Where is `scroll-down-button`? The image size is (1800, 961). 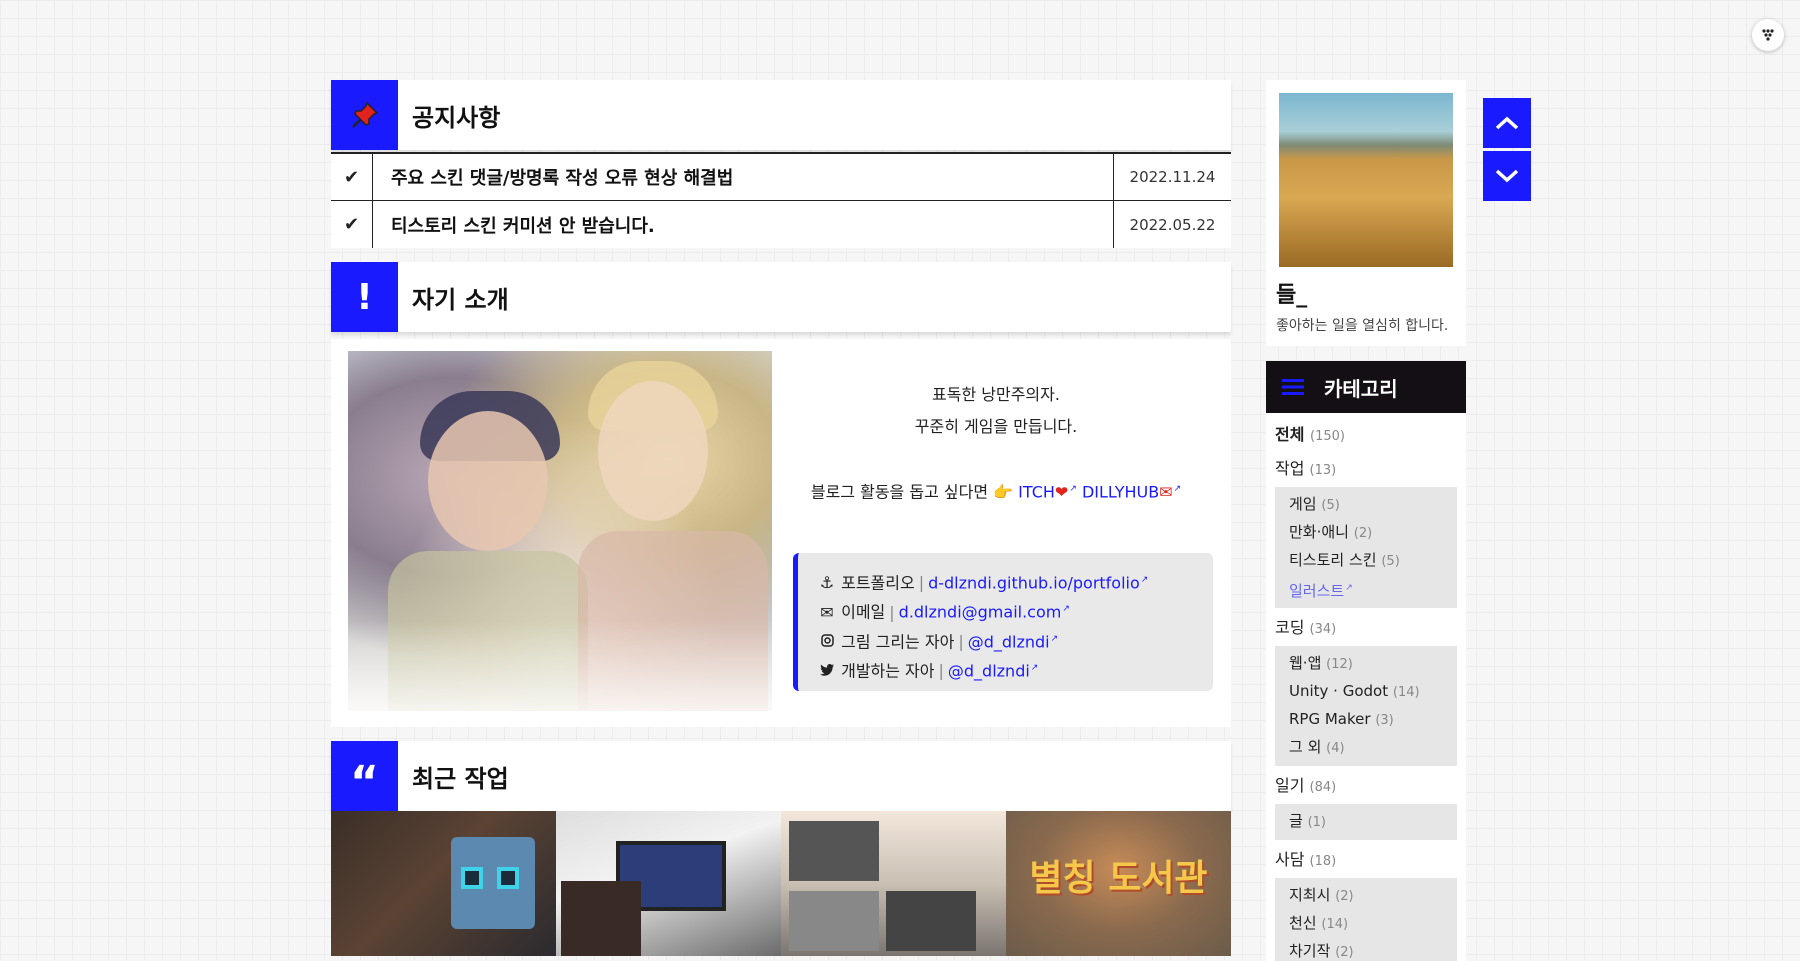 scroll-down-button is located at coordinates (1507, 176).